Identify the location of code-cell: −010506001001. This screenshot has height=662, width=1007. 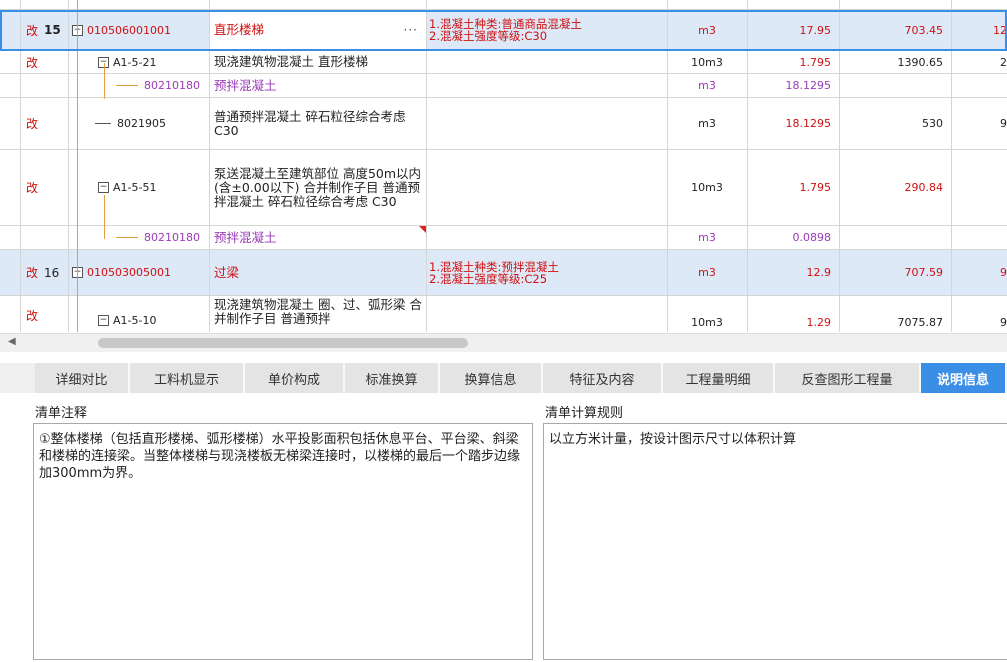
(138, 30).